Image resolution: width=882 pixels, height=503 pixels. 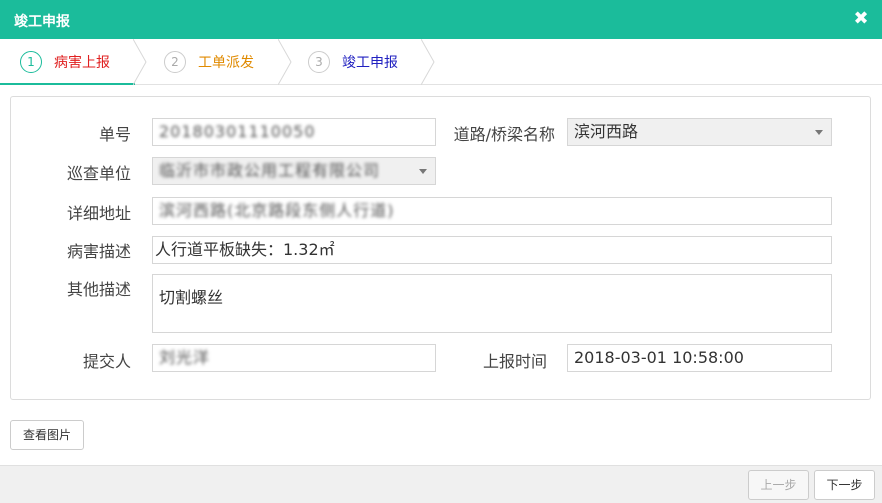 What do you see at coordinates (114, 134) in the screenshot?
I see `order-no-label: 单号` at bounding box center [114, 134].